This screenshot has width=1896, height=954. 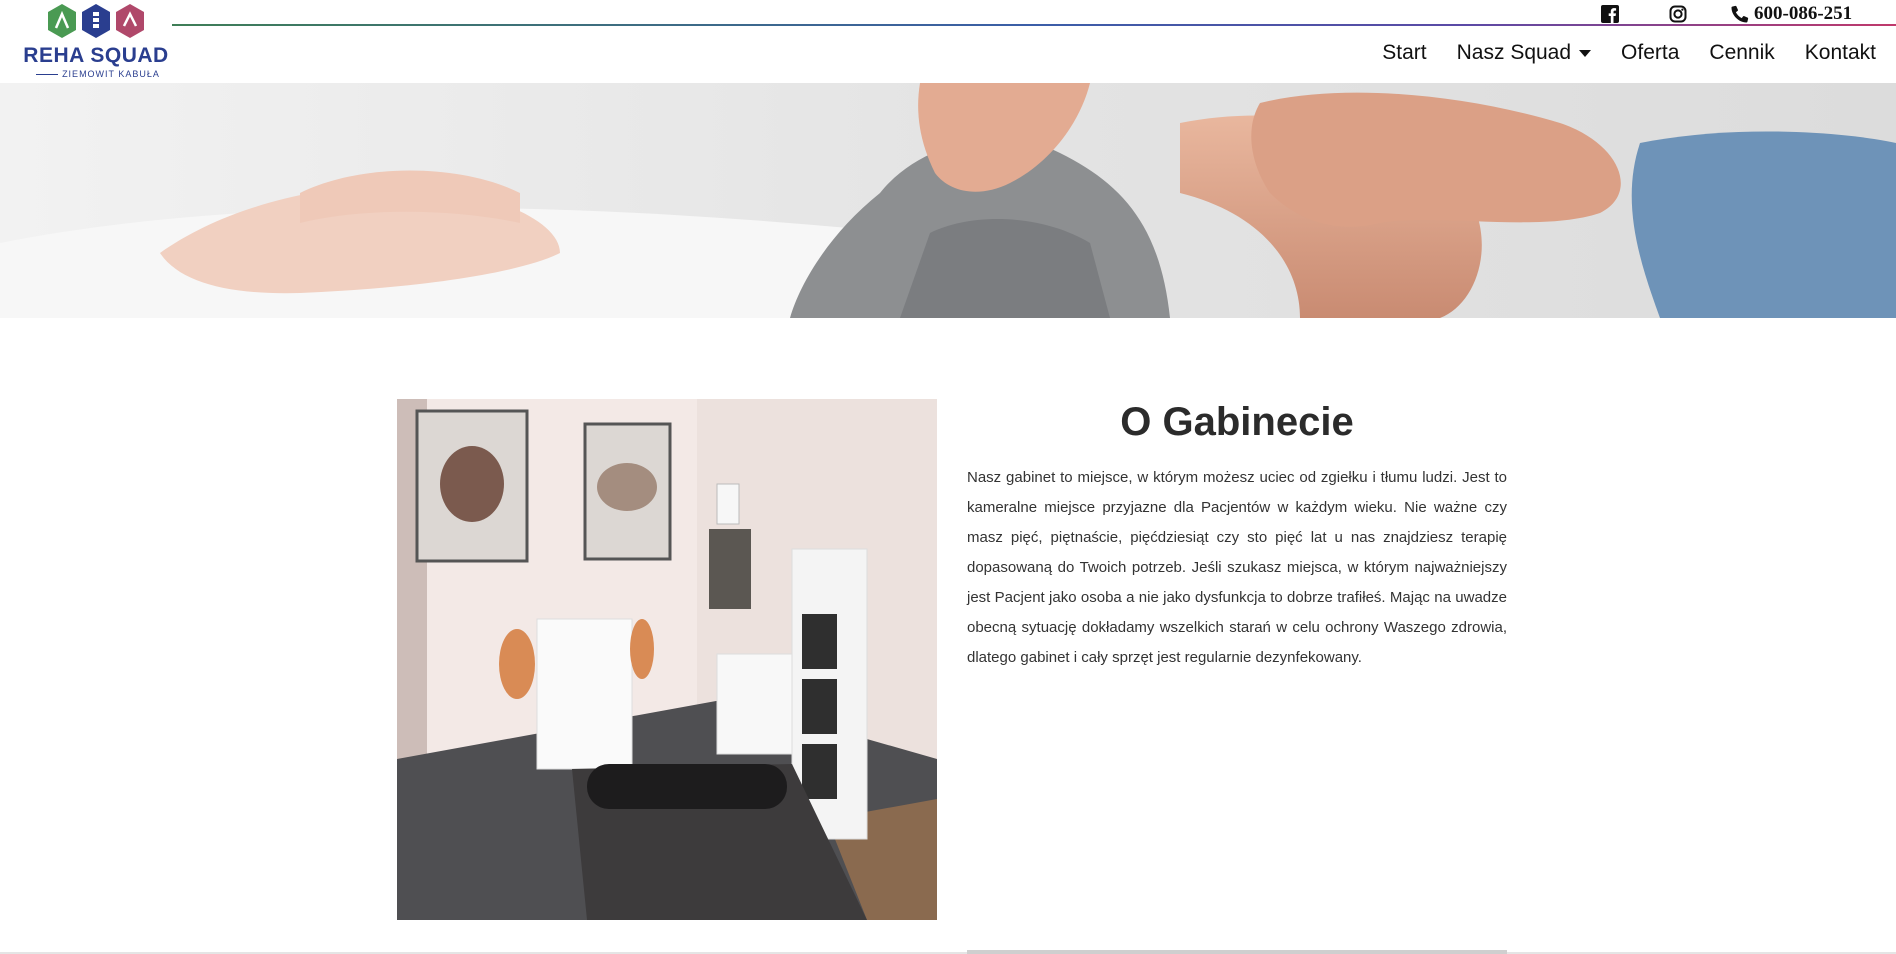 I want to click on nav-item-start: Start, so click(x=1404, y=53).